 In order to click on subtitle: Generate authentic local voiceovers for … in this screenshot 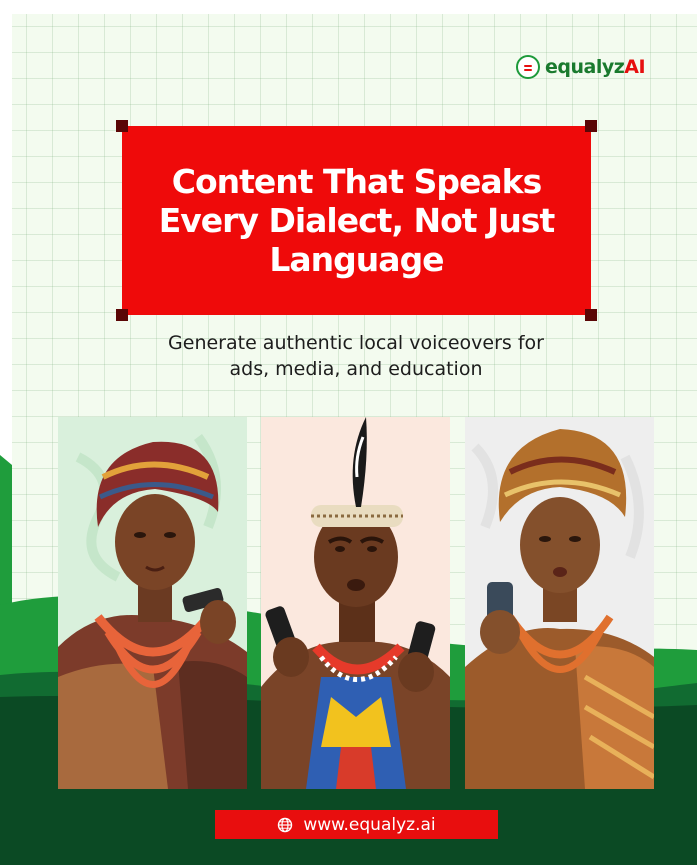, I will do `click(356, 356)`.